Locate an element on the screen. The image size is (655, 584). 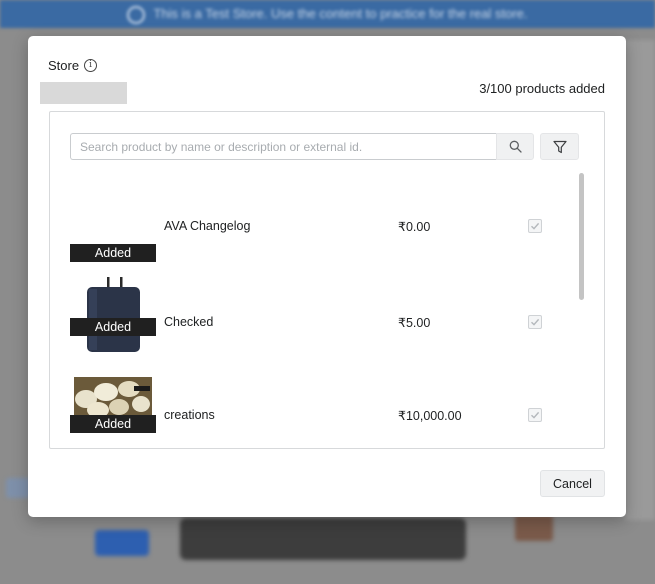
product-row: Added Checked ₹5.00 is located at coordinates (320, 314).